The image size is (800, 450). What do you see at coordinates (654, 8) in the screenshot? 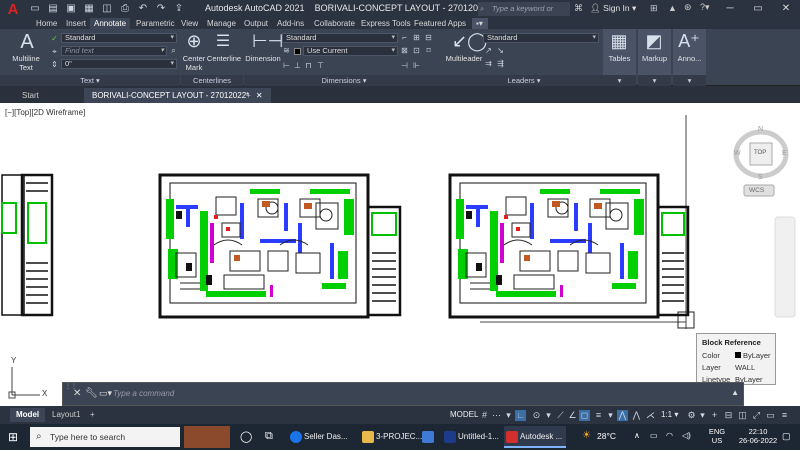
I see `cart-icon: ⊞` at bounding box center [654, 8].